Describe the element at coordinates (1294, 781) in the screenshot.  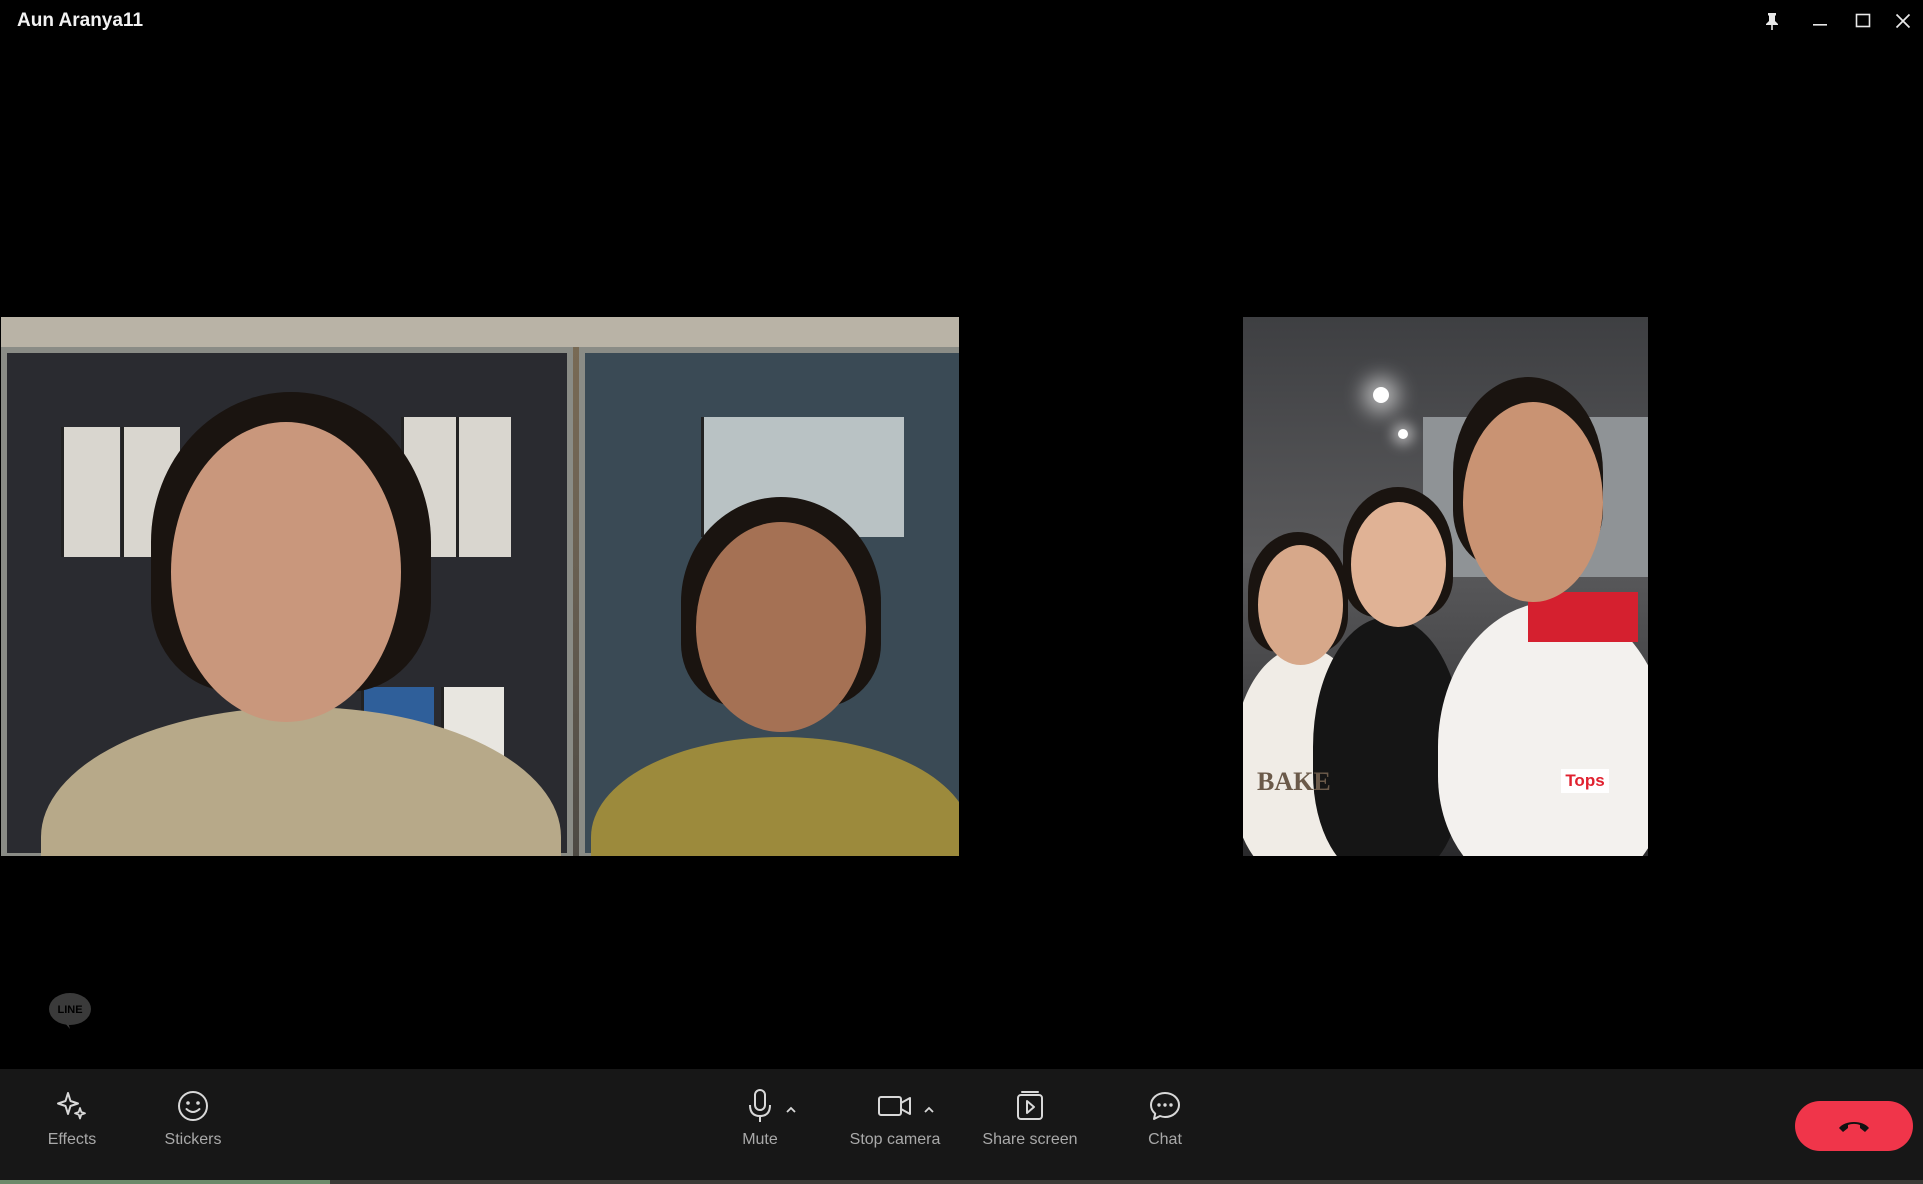
I see `apron-text: BAKE` at that location.